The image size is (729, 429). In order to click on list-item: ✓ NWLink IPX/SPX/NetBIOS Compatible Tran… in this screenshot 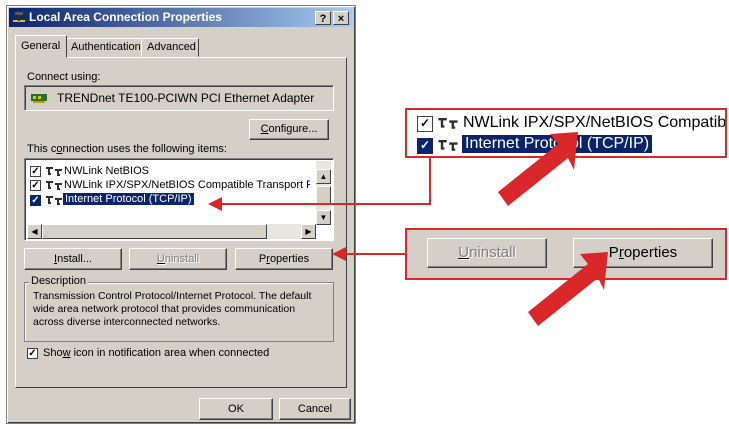, I will do `click(170, 186)`.